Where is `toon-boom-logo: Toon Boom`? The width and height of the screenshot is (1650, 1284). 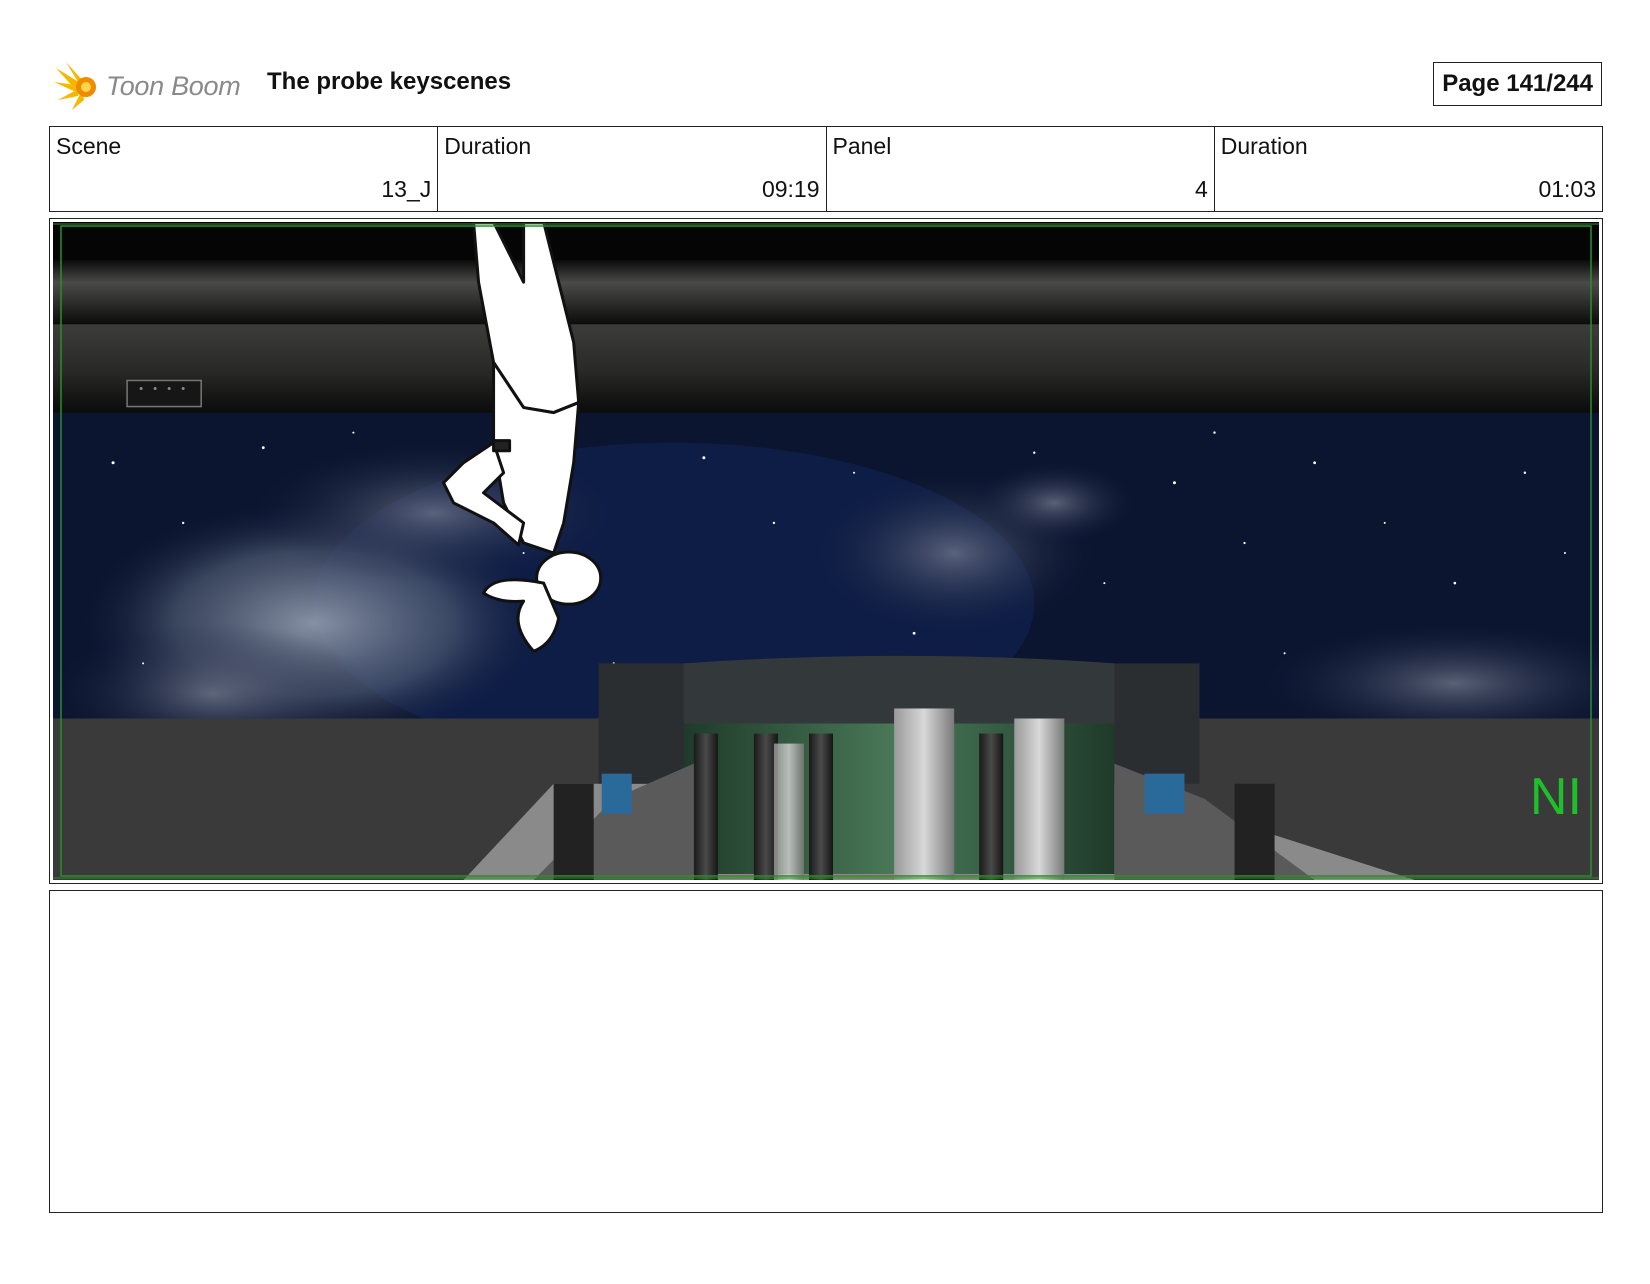
toon-boom-logo: Toon Boom is located at coordinates (146, 86).